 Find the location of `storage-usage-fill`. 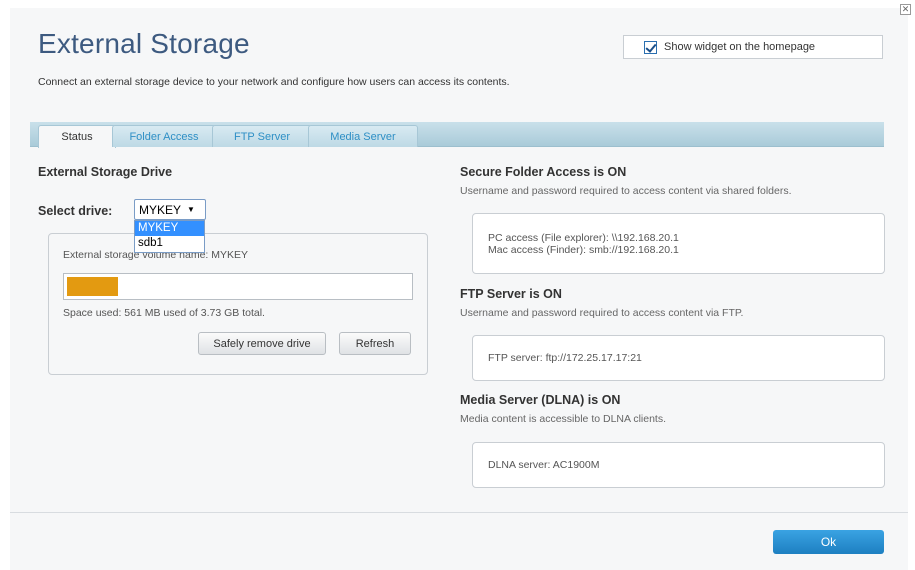

storage-usage-fill is located at coordinates (92, 286).